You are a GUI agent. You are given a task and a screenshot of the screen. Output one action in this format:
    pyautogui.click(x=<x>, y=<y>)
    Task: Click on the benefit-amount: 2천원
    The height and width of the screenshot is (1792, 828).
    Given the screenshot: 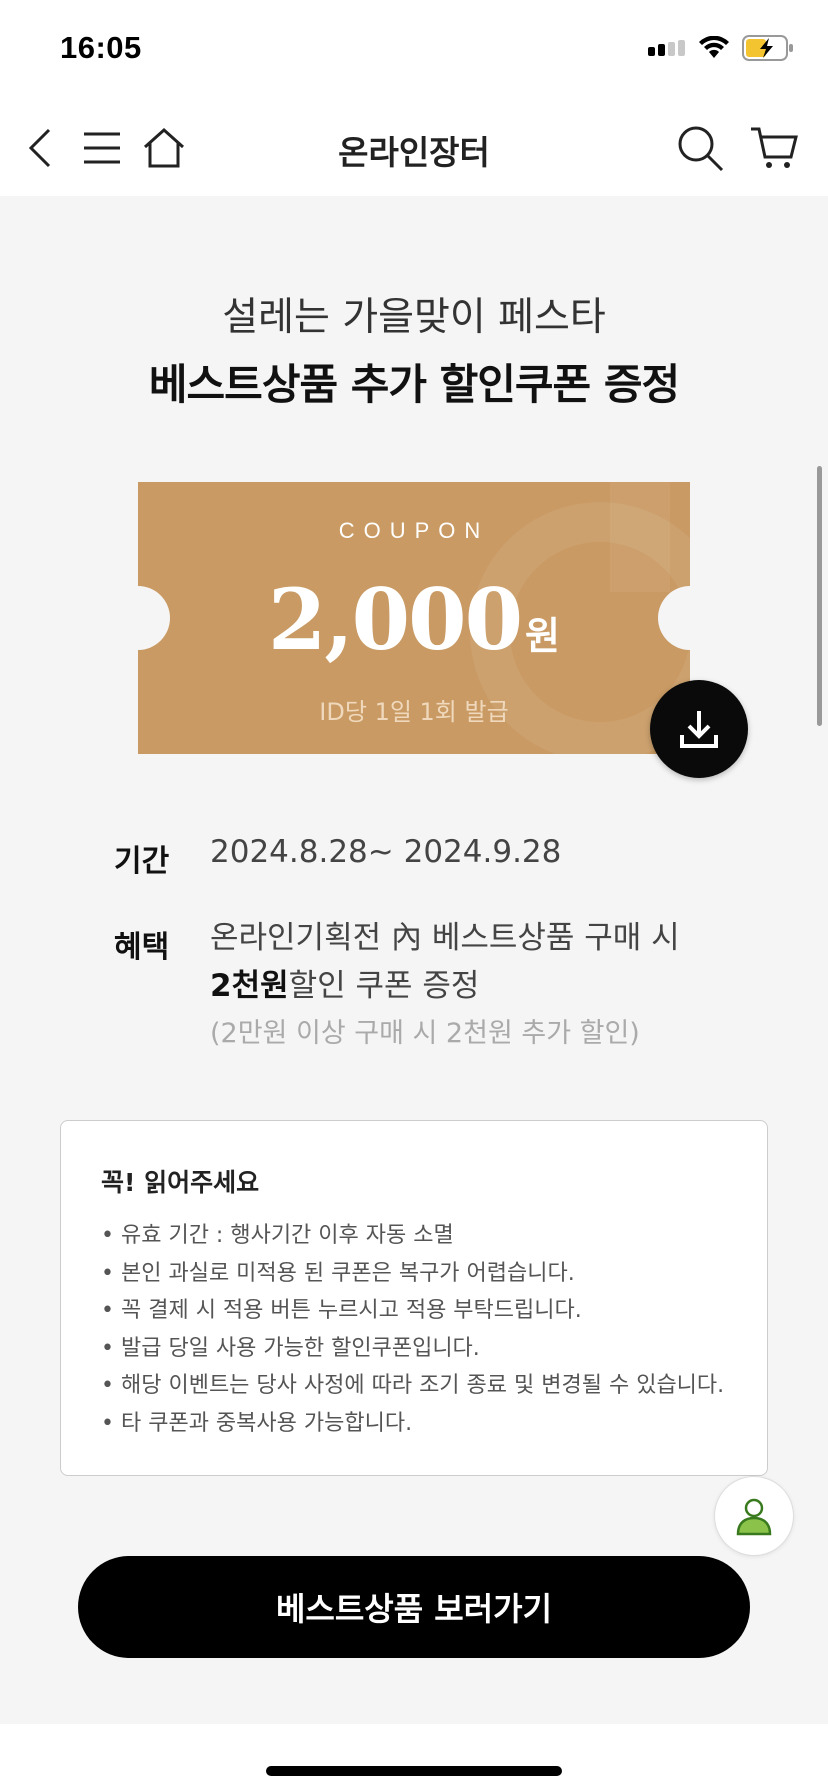 What is the action you would take?
    pyautogui.click(x=249, y=986)
    